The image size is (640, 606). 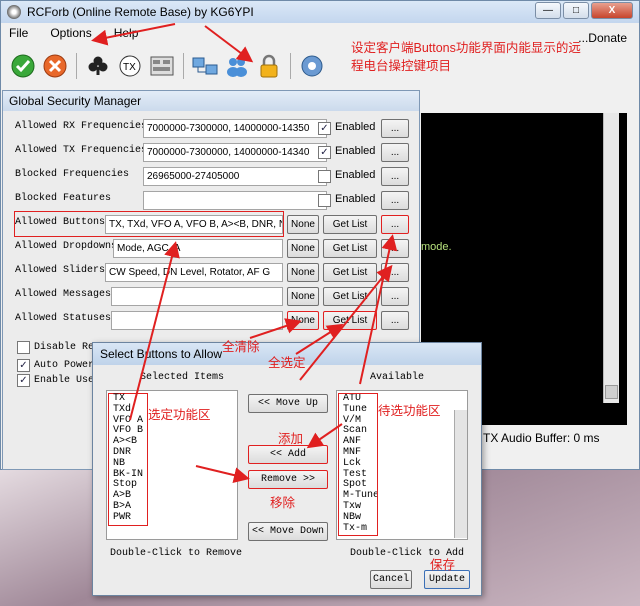 What do you see at coordinates (197, 296) in the screenshot?
I see `allowed-messages-field` at bounding box center [197, 296].